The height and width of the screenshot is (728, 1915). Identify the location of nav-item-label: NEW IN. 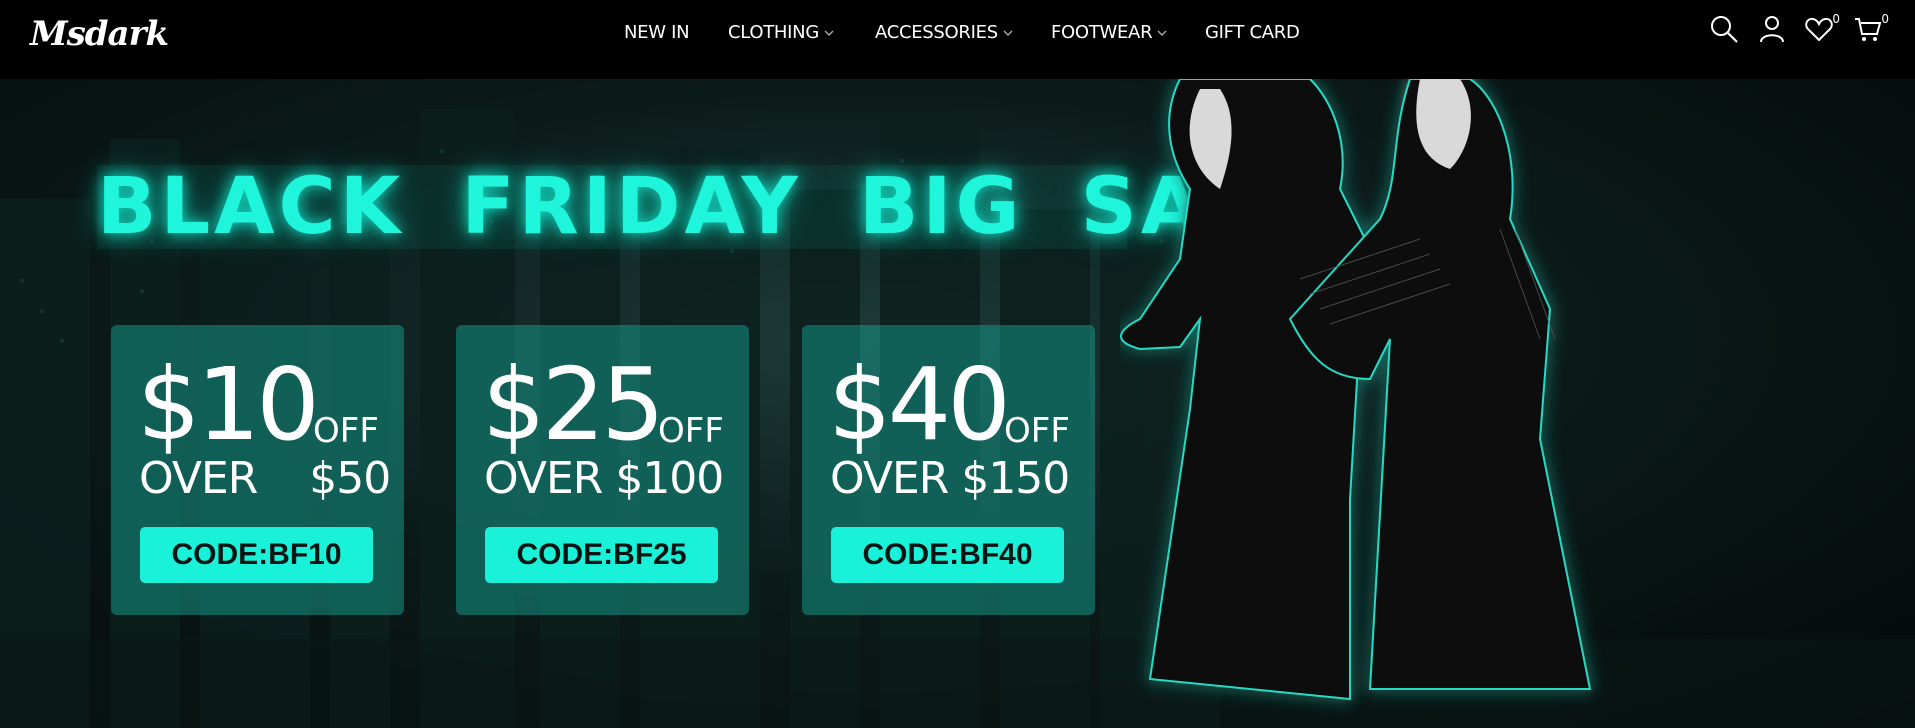
(657, 32).